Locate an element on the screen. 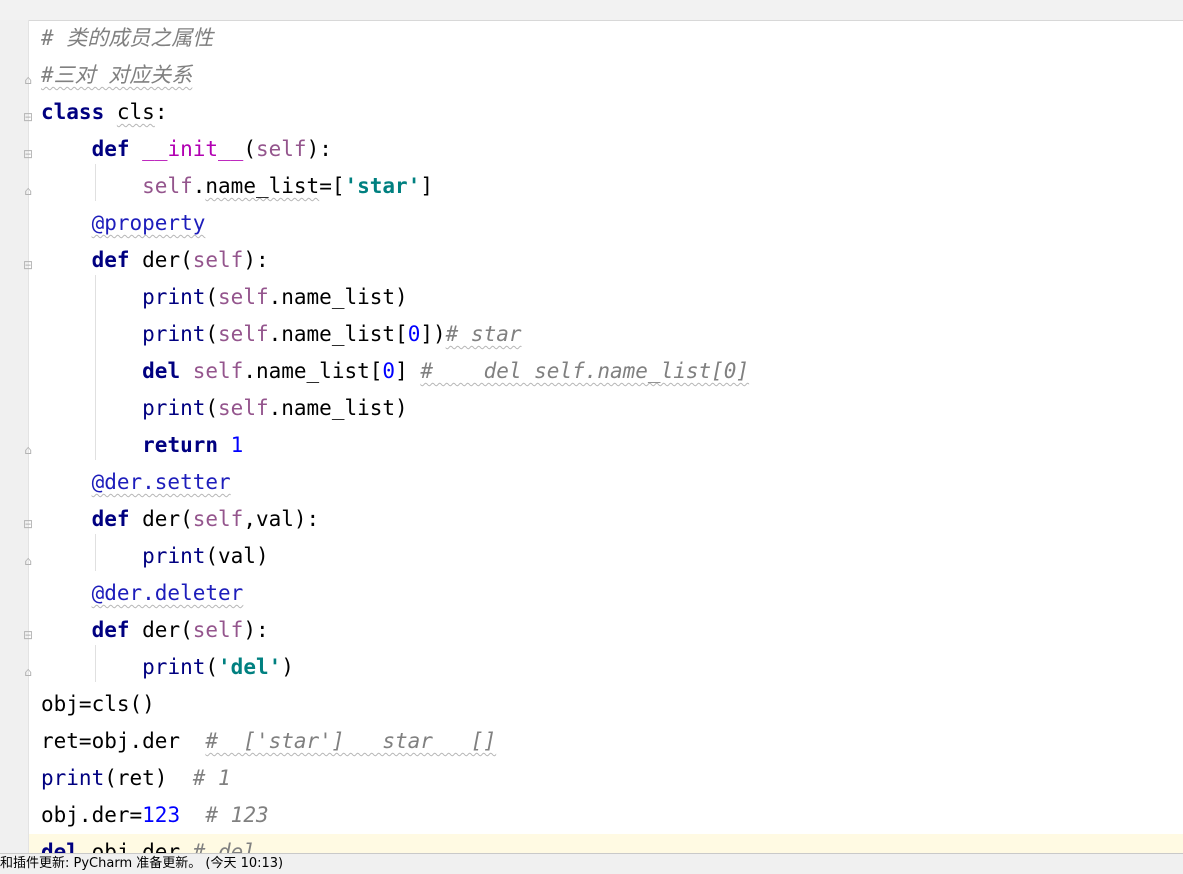 The height and width of the screenshot is (874, 1183). code-line: self.name_list=['star'] is located at coordinates (606, 186).